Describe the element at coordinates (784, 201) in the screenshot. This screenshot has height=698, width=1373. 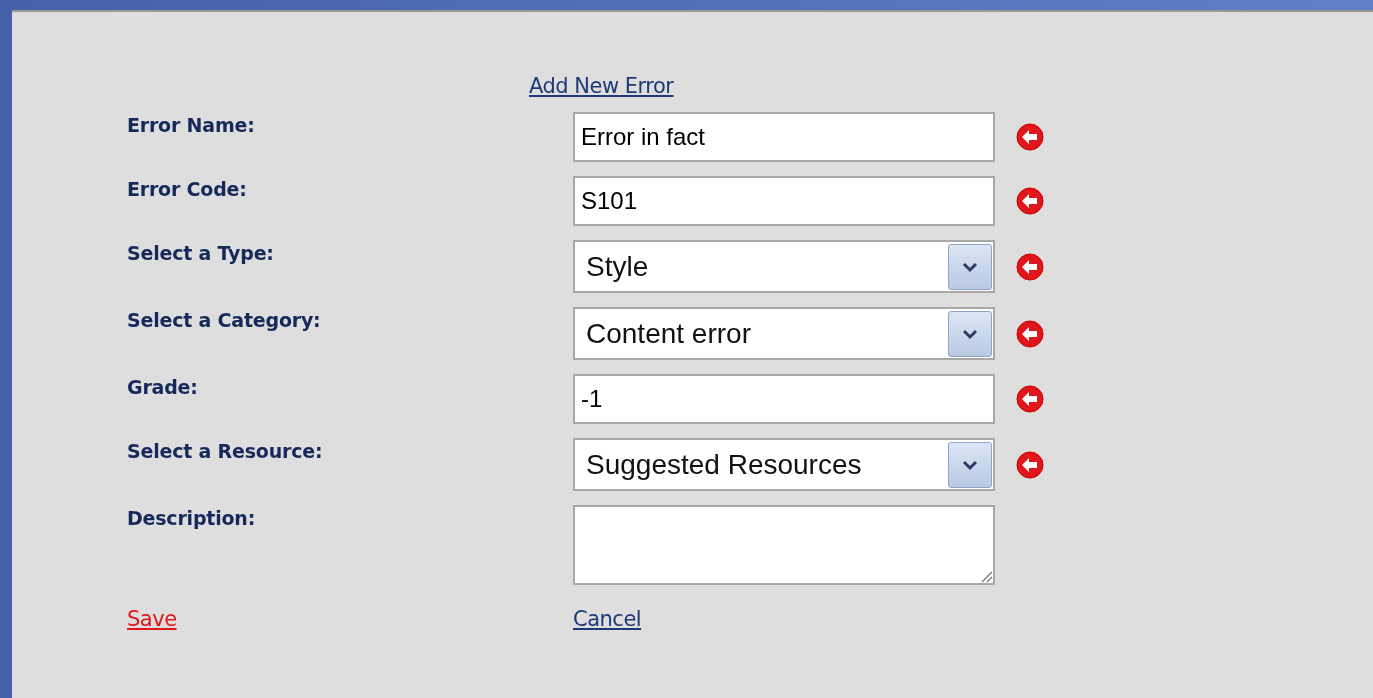
I see `text-field: S101` at that location.